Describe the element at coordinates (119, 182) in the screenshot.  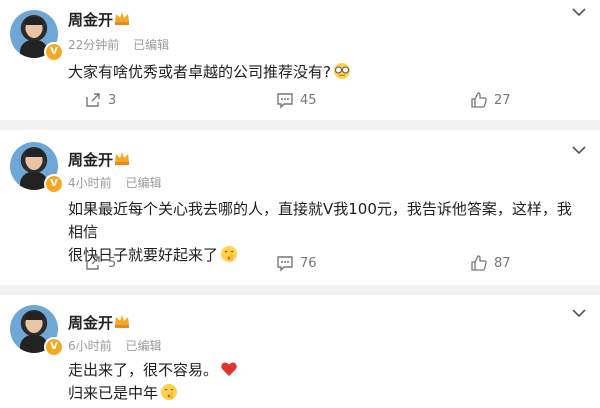
I see `post-meta: 4小时前 已编辑` at that location.